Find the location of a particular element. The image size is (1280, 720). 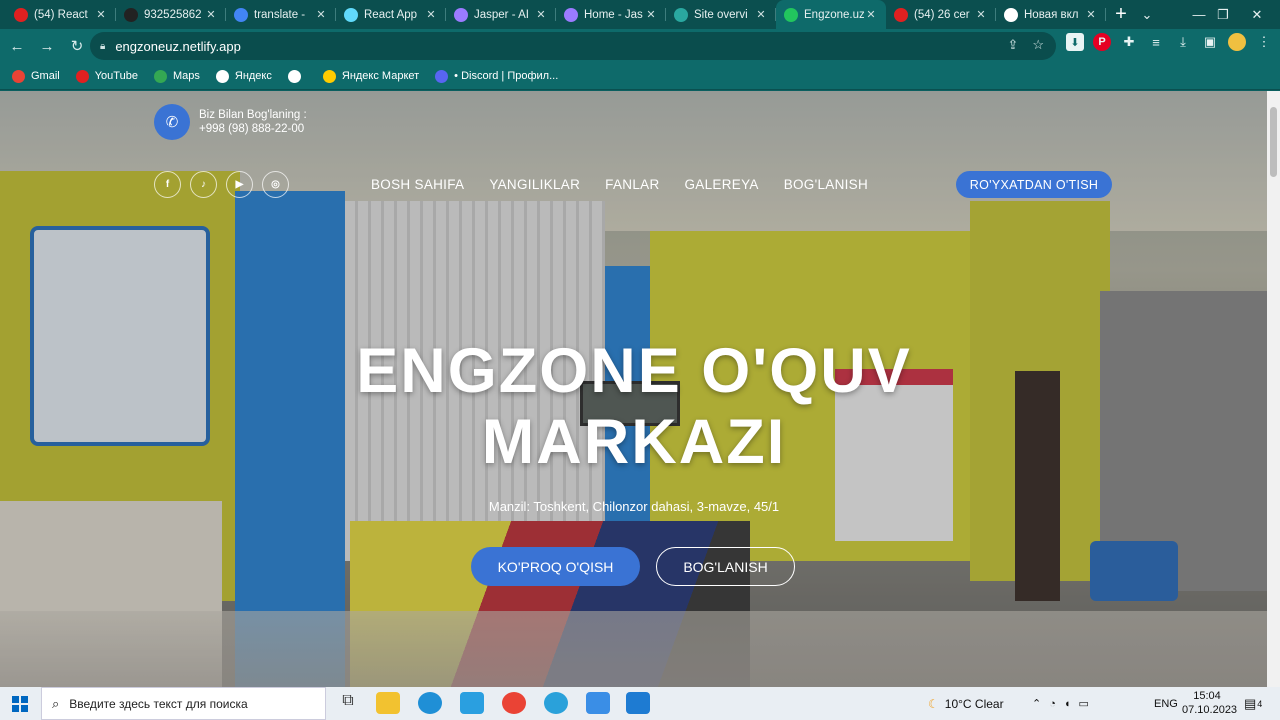

system-tray: ⌃ ◔ ◖ ▭ is located at coordinates (1060, 703).